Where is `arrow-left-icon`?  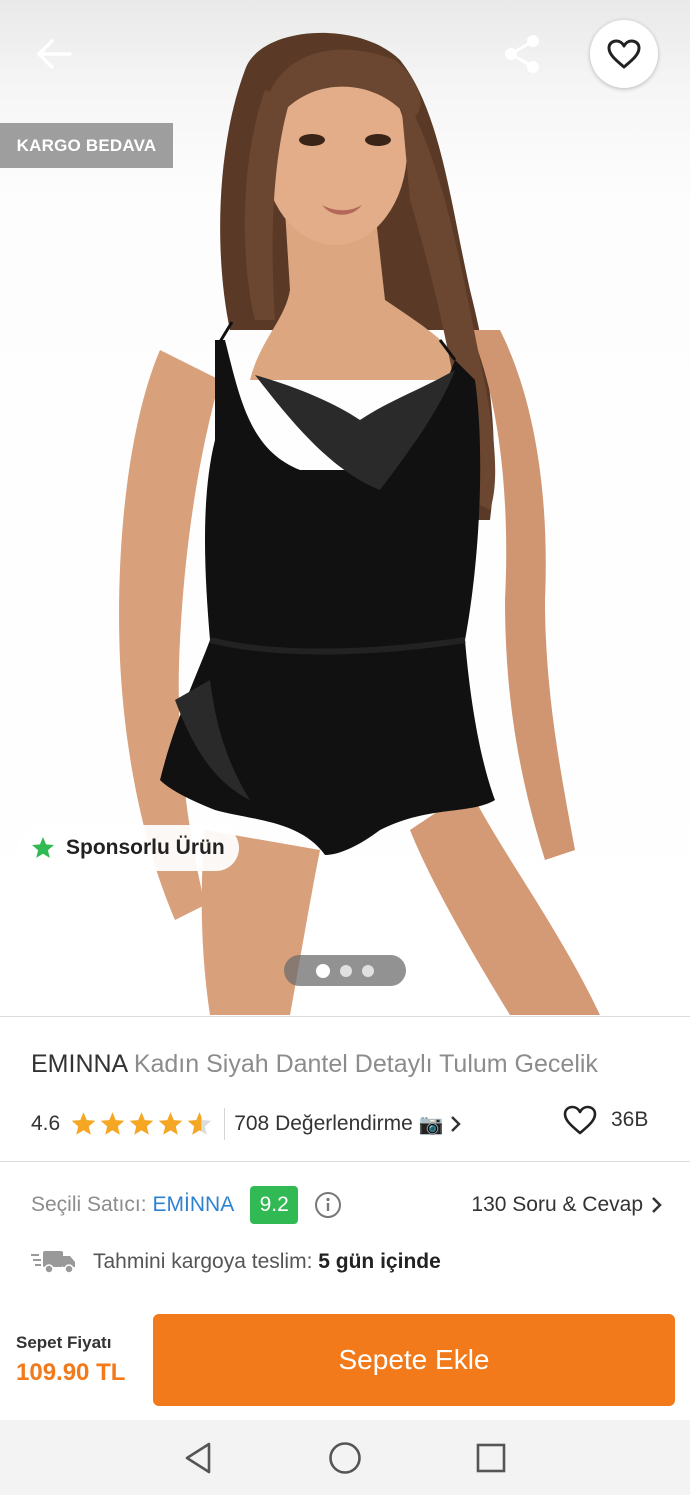 arrow-left-icon is located at coordinates (54, 54).